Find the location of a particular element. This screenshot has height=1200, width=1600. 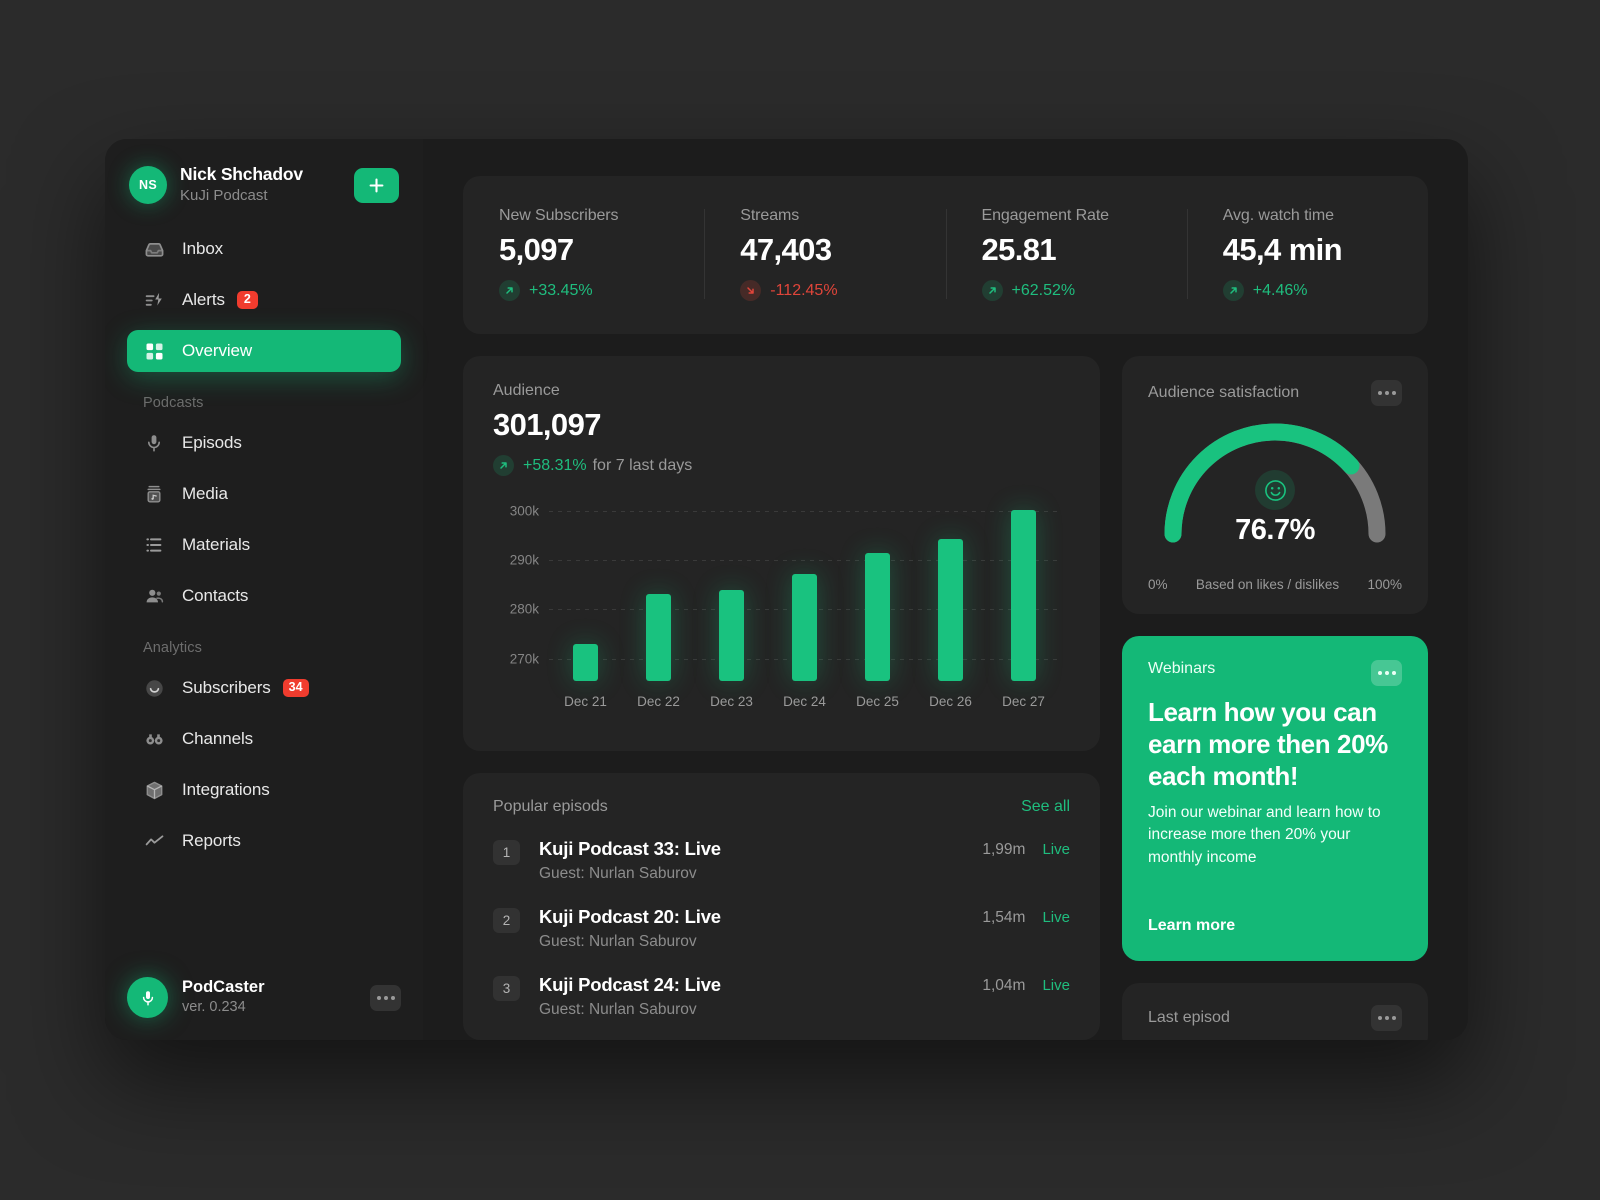

podcaster-more-button is located at coordinates (385, 997).